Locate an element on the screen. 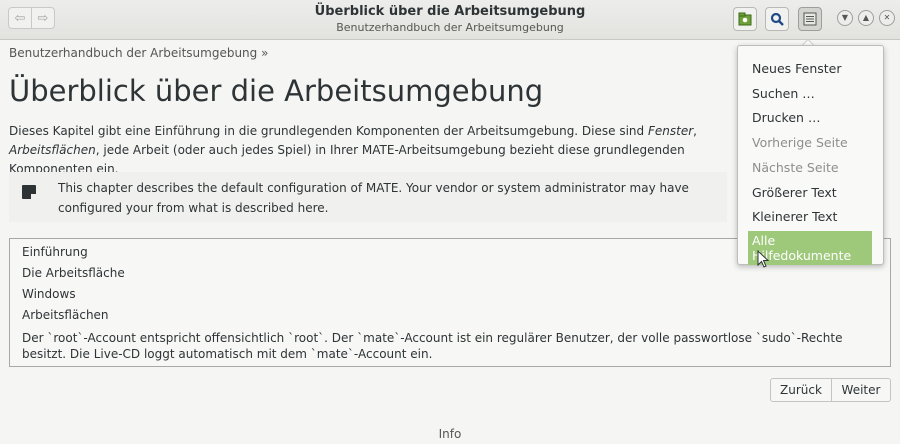  close-button: ✕ is located at coordinates (887, 18).